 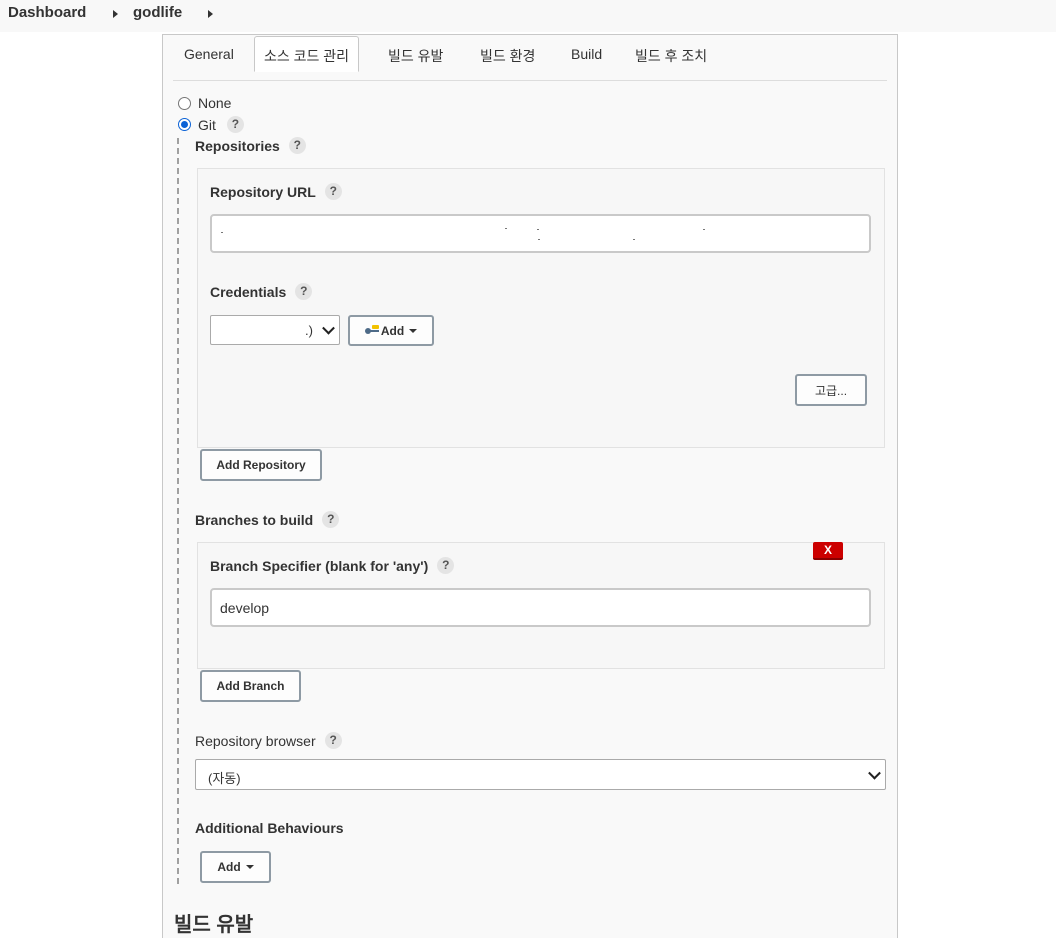 I want to click on repository-browser-label: Repository browser ?, so click(x=268, y=740).